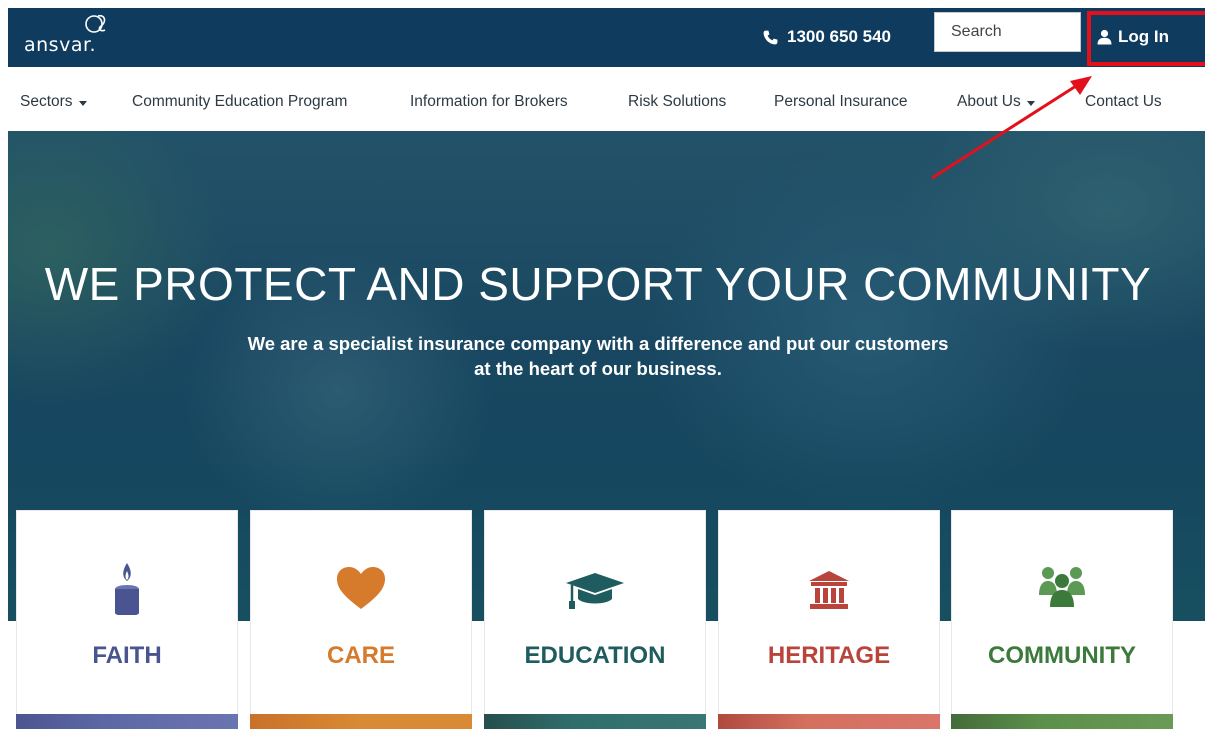  I want to click on nav-item-personal-insurance: Personal Insurance, so click(841, 102).